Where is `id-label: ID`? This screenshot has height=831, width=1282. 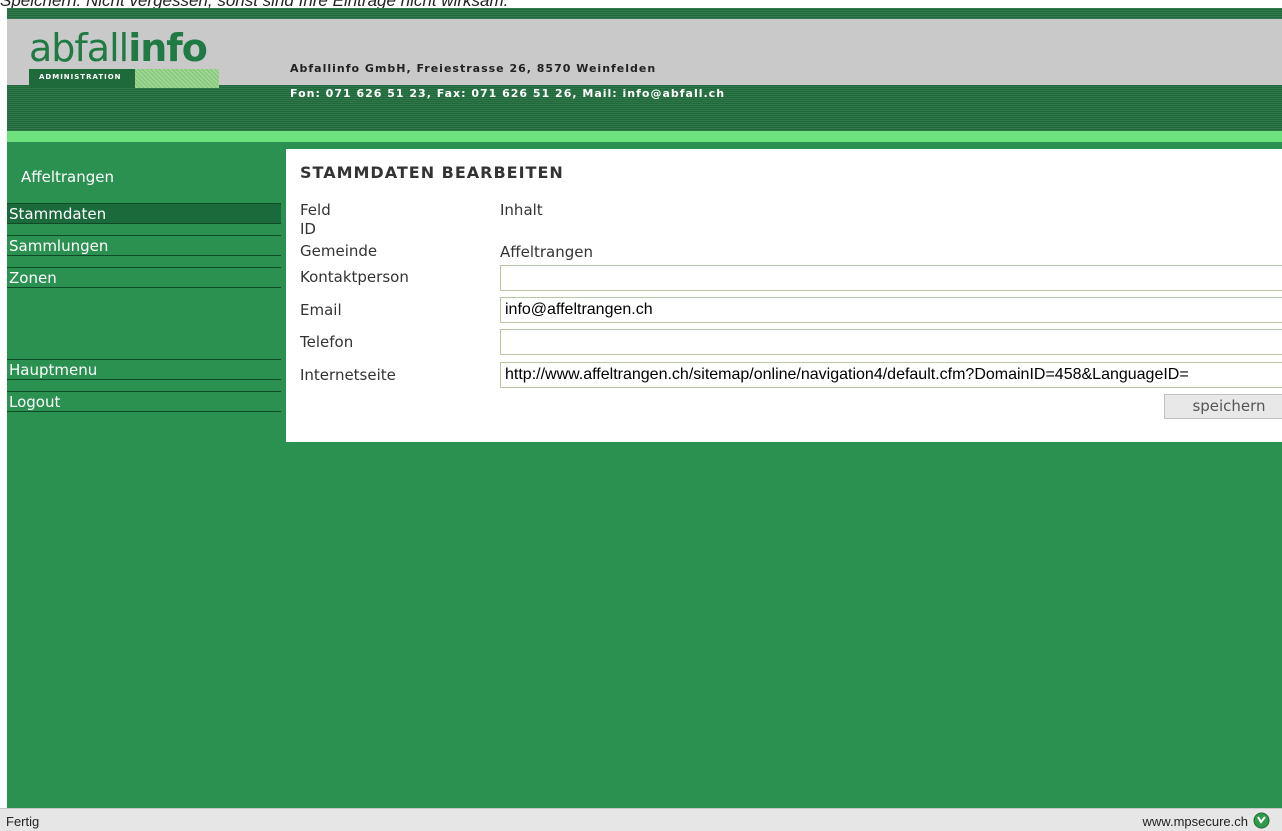 id-label: ID is located at coordinates (308, 229).